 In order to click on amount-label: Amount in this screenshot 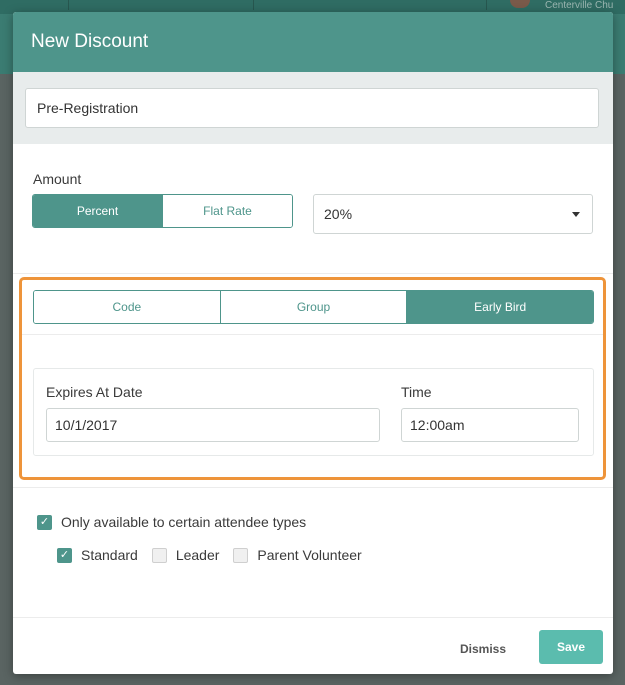, I will do `click(57, 179)`.